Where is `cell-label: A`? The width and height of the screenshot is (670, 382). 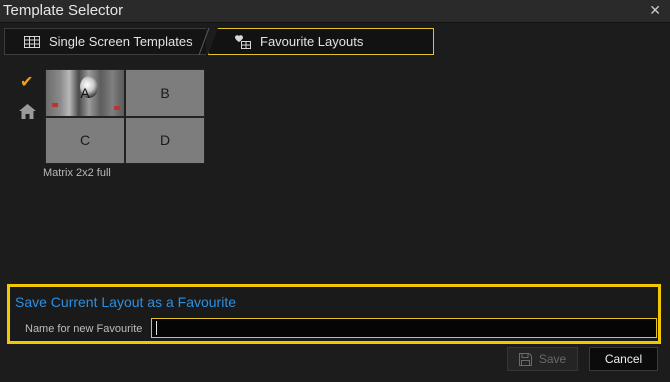 cell-label: A is located at coordinates (85, 92).